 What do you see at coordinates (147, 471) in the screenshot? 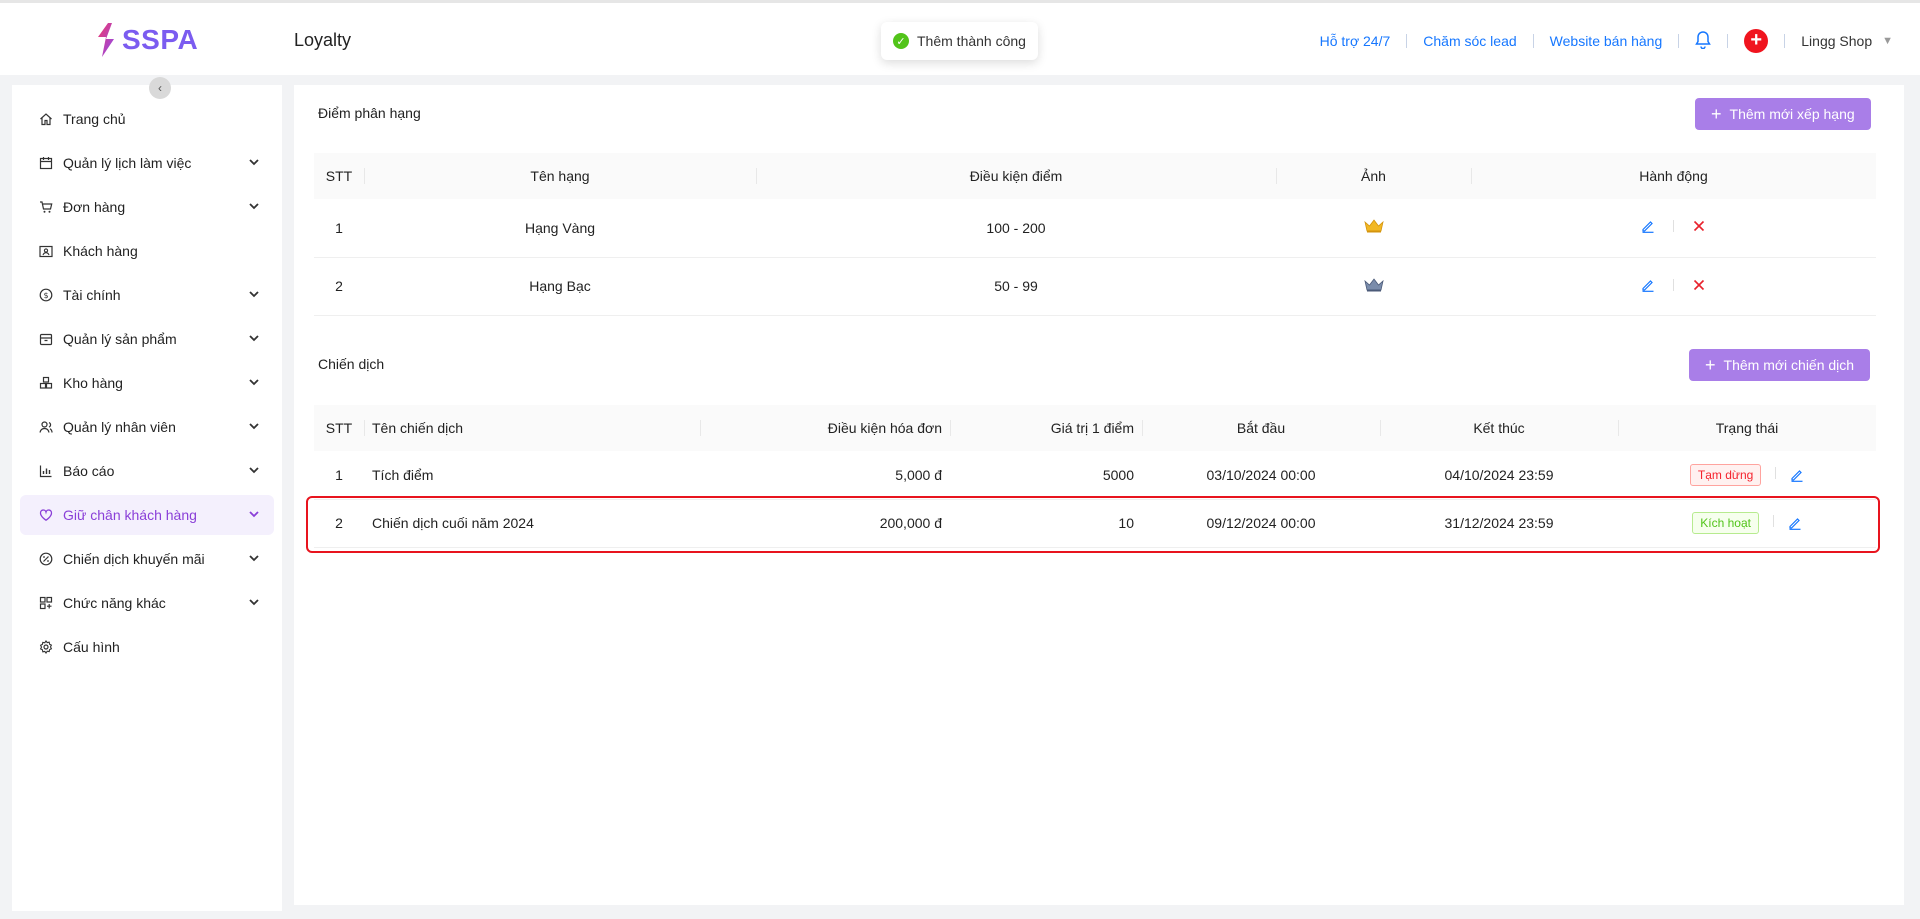
I see `sidebar-item-reports: Báo cáo` at bounding box center [147, 471].